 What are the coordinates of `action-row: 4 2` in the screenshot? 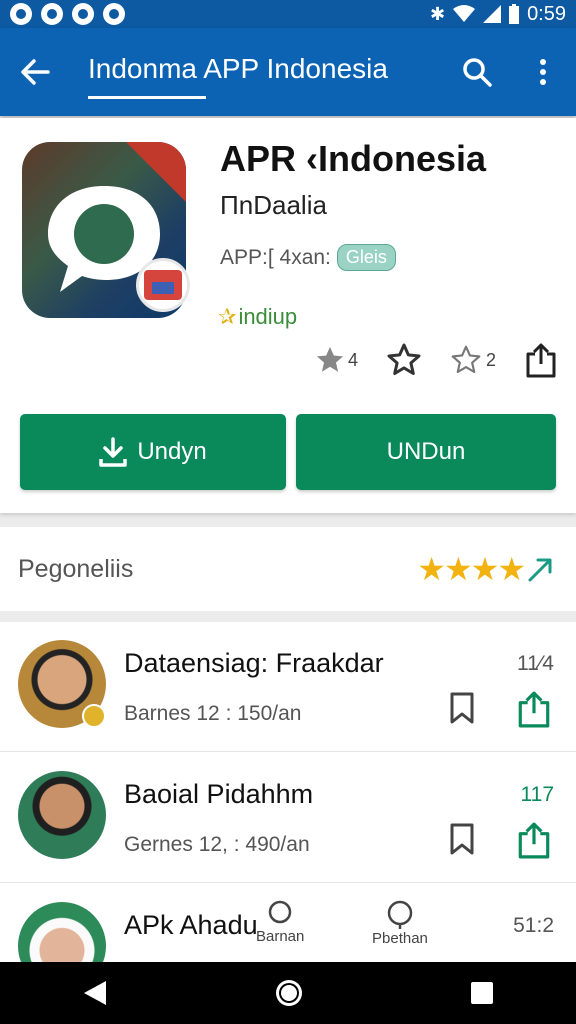 It's located at (437, 360).